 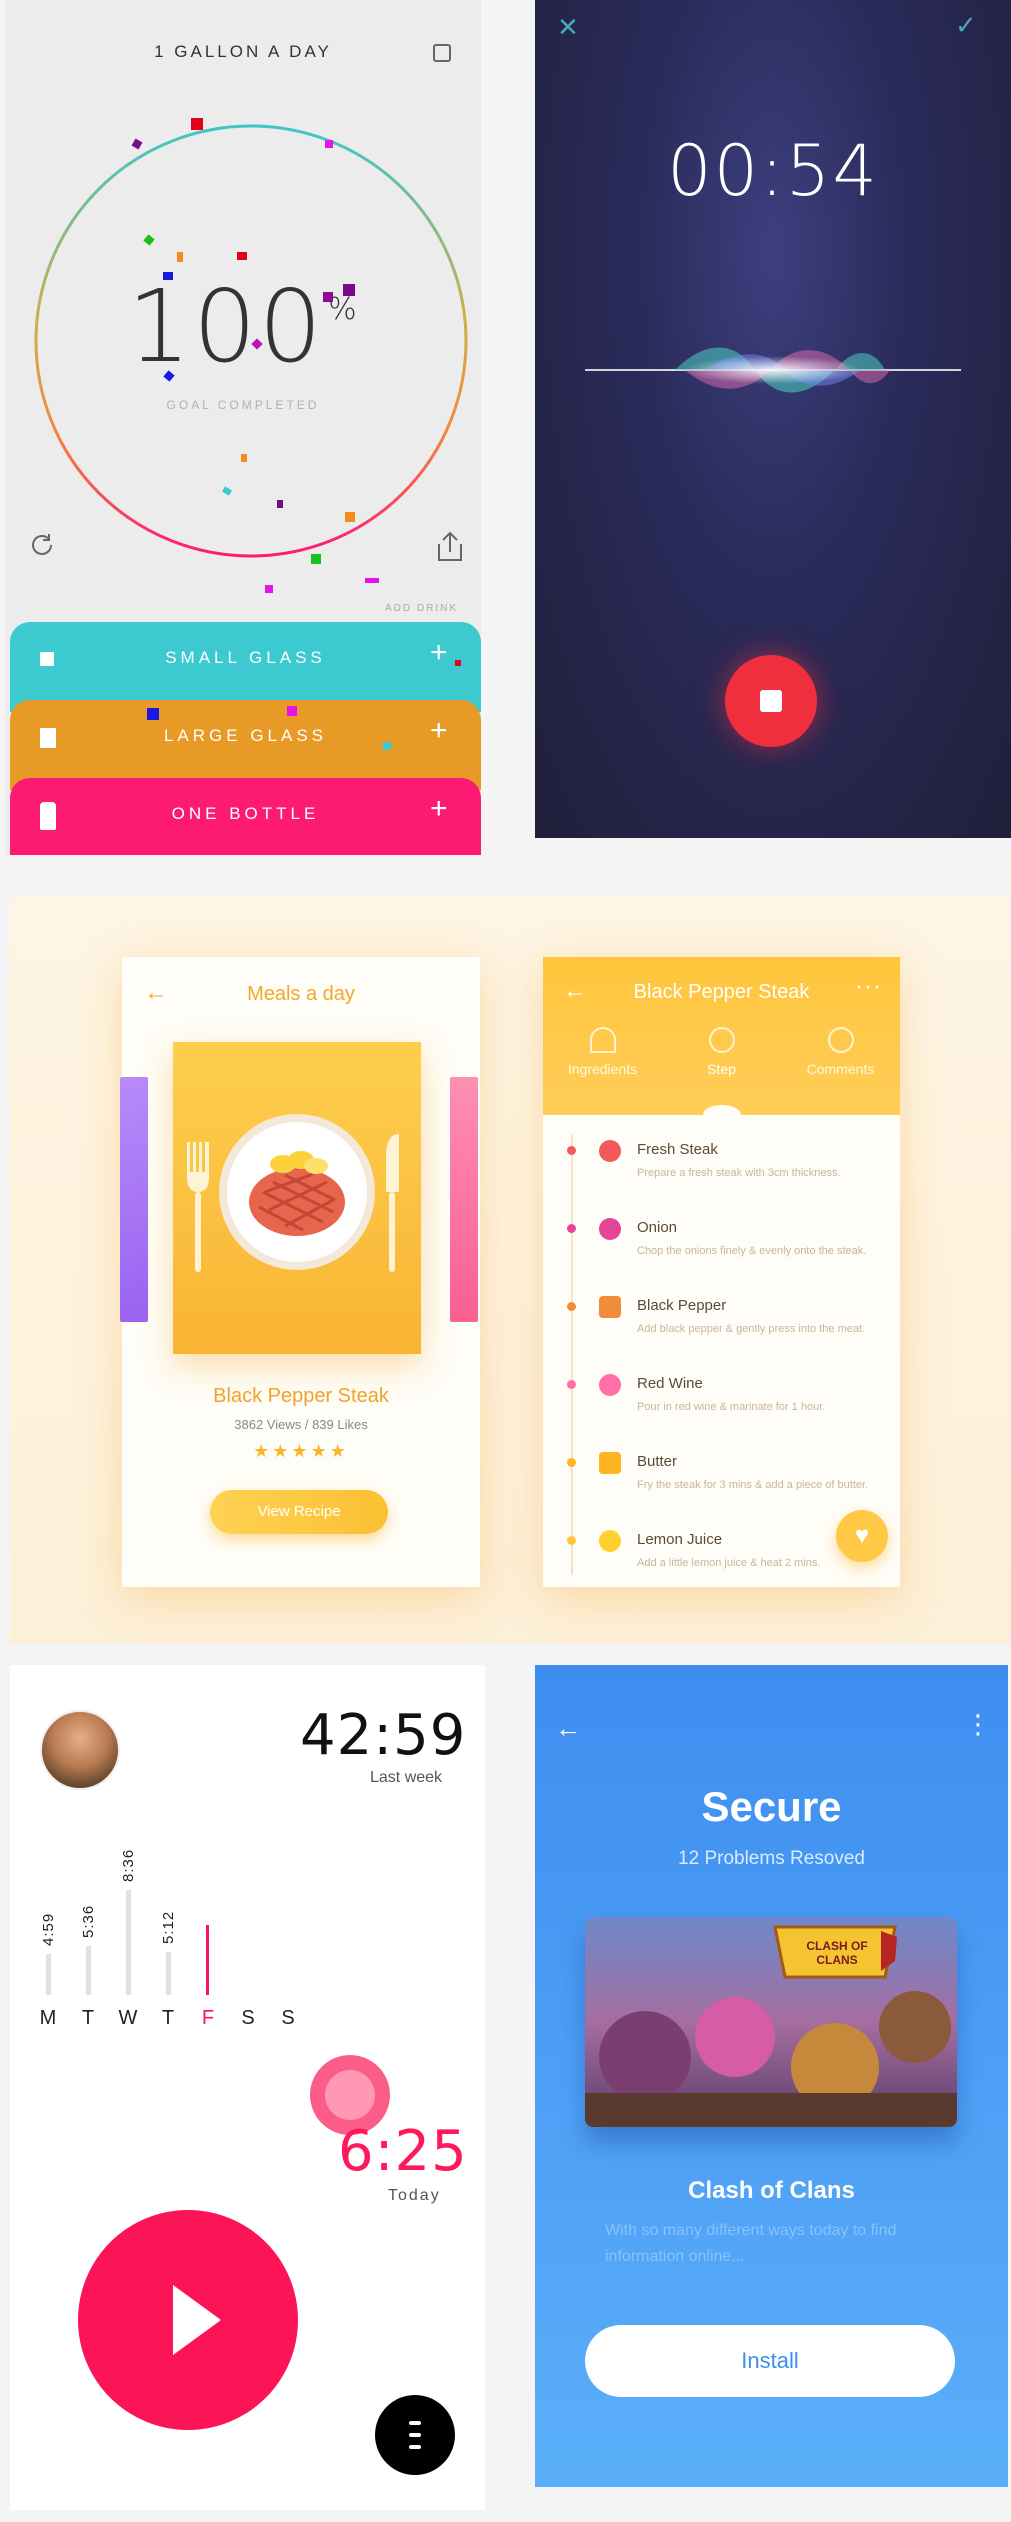 What do you see at coordinates (568, 1728) in the screenshot?
I see `back-arrow-icon: ←` at bounding box center [568, 1728].